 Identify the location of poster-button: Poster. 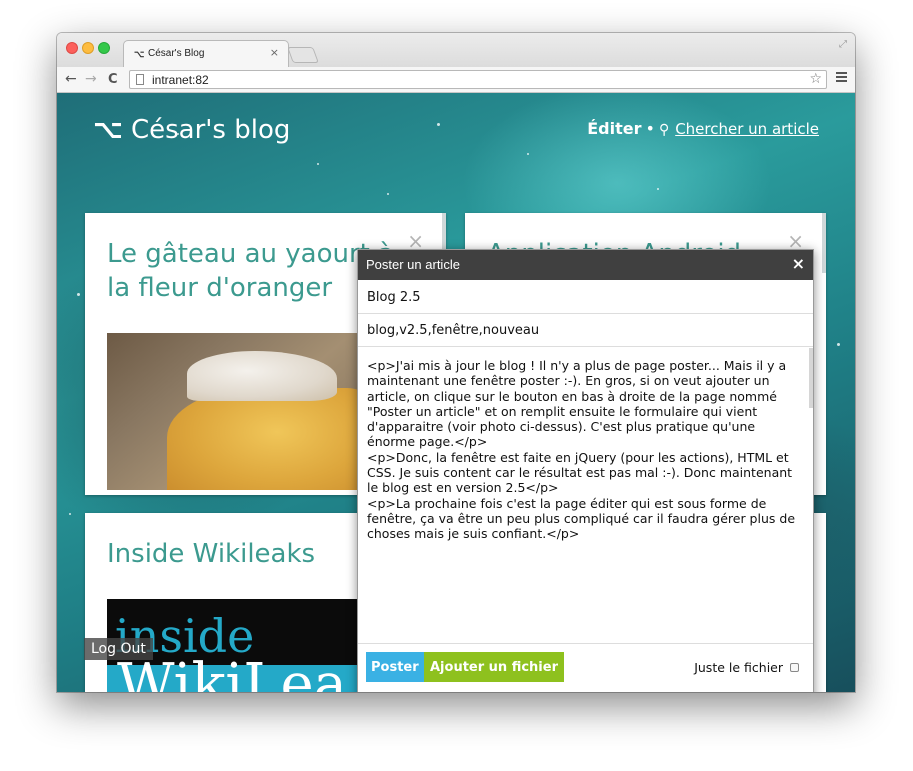
(395, 667).